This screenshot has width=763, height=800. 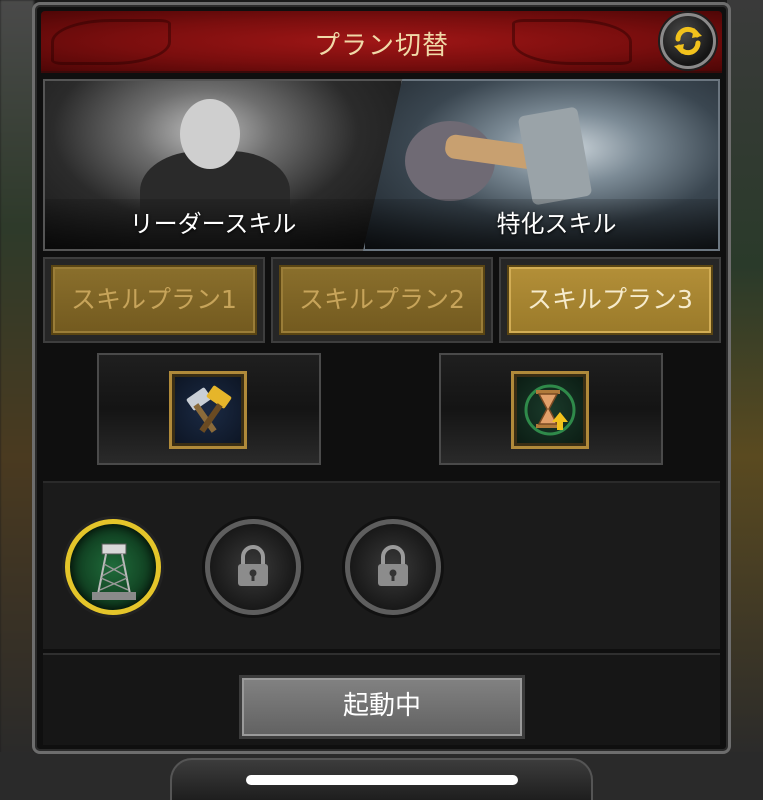 I want to click on dialog-footer: 起動中, so click(x=381, y=699).